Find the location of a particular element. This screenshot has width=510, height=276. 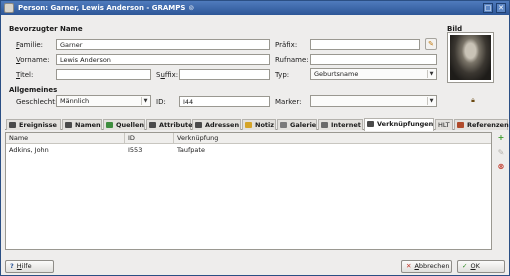

lock-icon: 🔒︎ is located at coordinates (473, 100).